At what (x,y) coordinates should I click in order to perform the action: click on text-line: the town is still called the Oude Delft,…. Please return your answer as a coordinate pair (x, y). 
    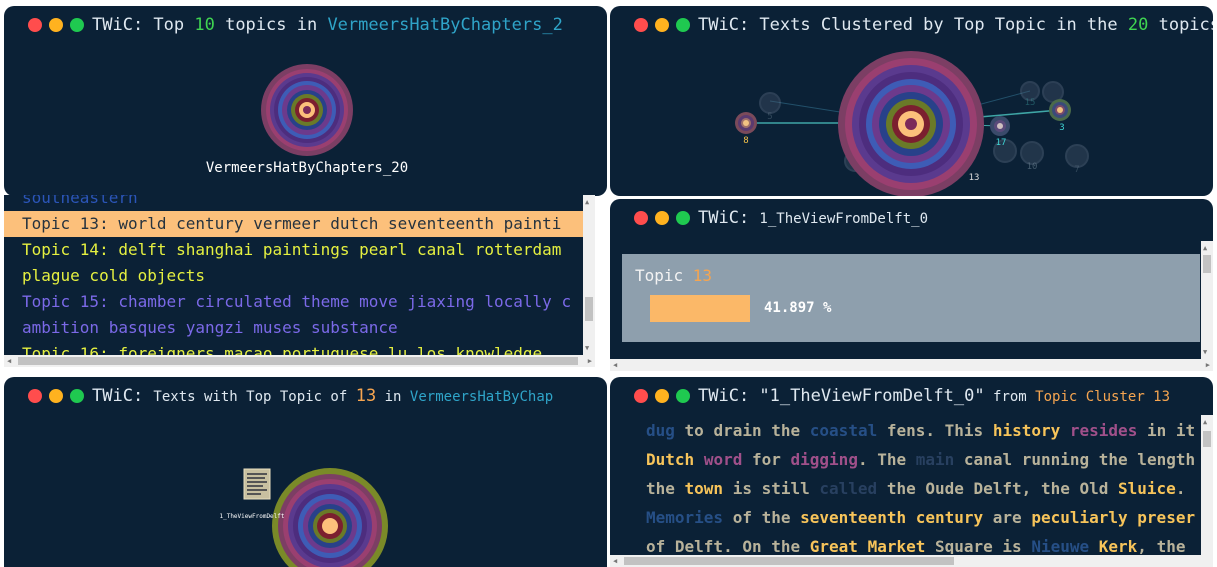
    Looking at the image, I should click on (924, 488).